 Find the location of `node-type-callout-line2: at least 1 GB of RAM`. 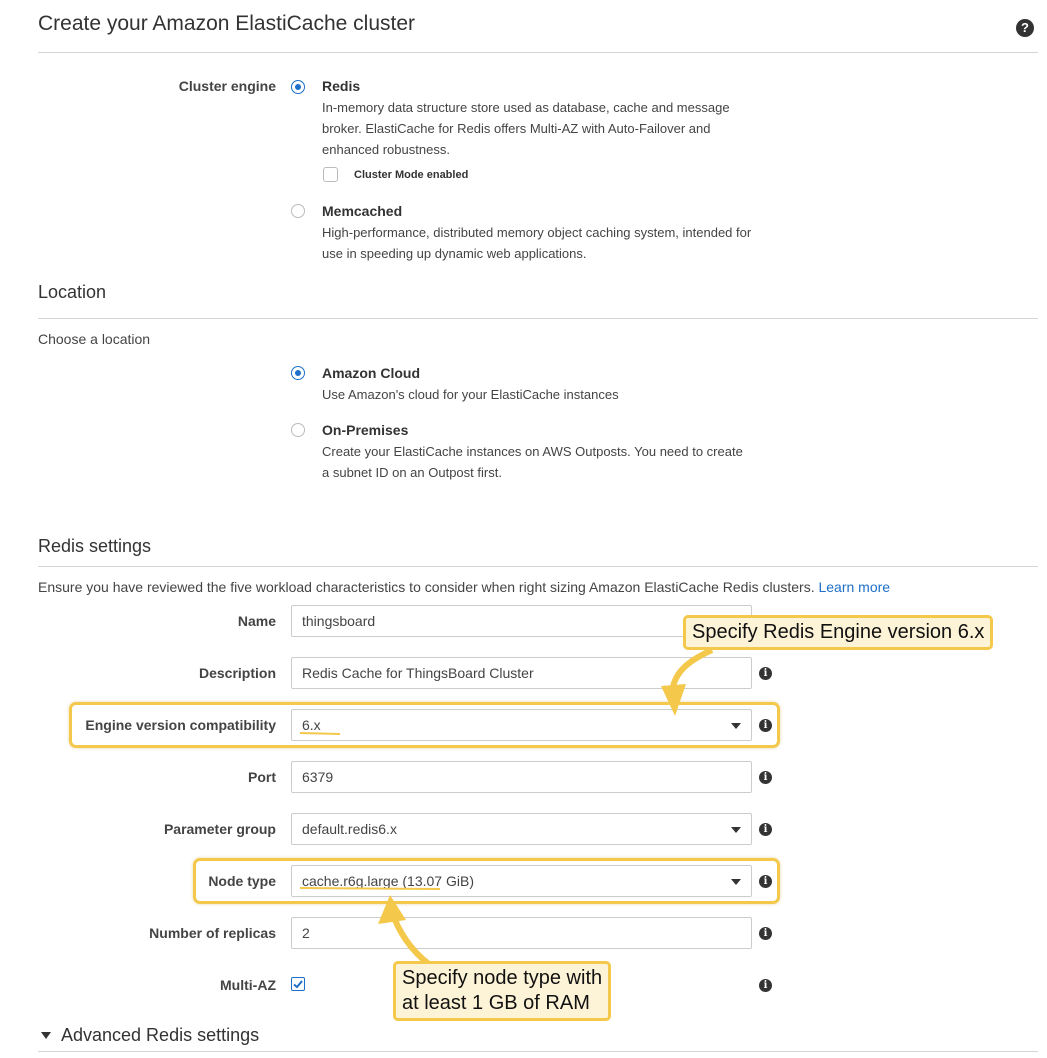

node-type-callout-line2: at least 1 GB of RAM is located at coordinates (496, 1003).